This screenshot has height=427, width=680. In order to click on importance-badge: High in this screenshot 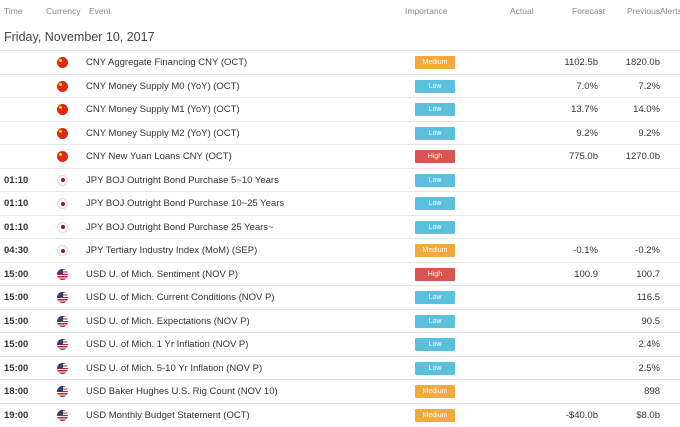, I will do `click(435, 156)`.